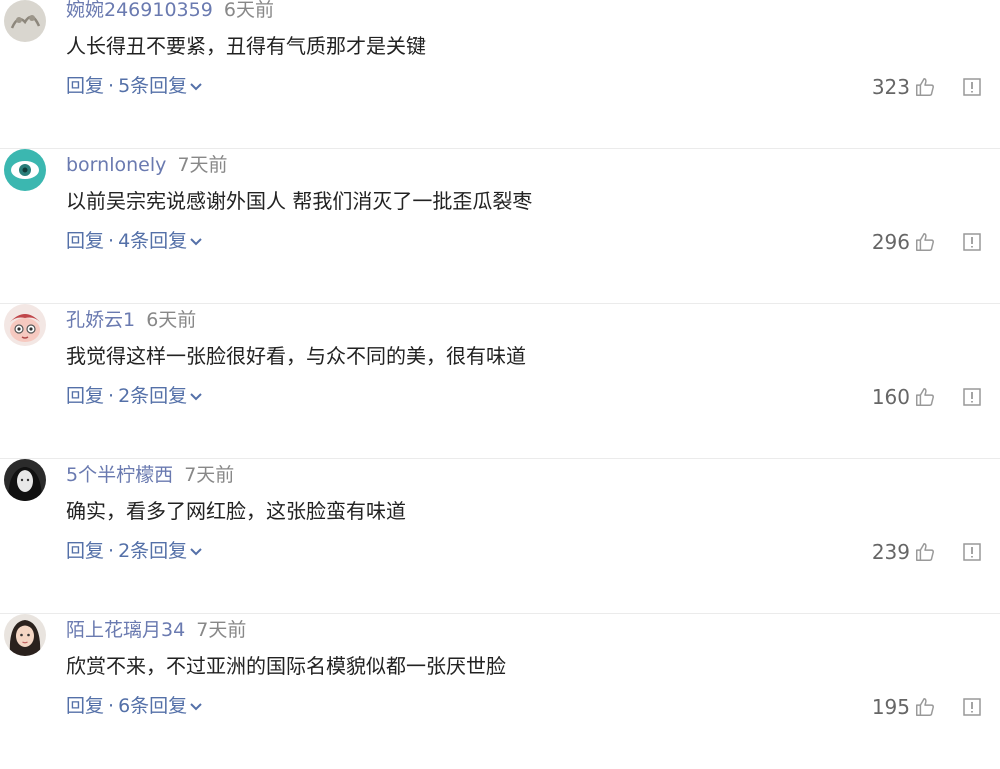 Image resolution: width=1000 pixels, height=769 pixels. What do you see at coordinates (890, 552) in the screenshot?
I see `like-count: 239` at bounding box center [890, 552].